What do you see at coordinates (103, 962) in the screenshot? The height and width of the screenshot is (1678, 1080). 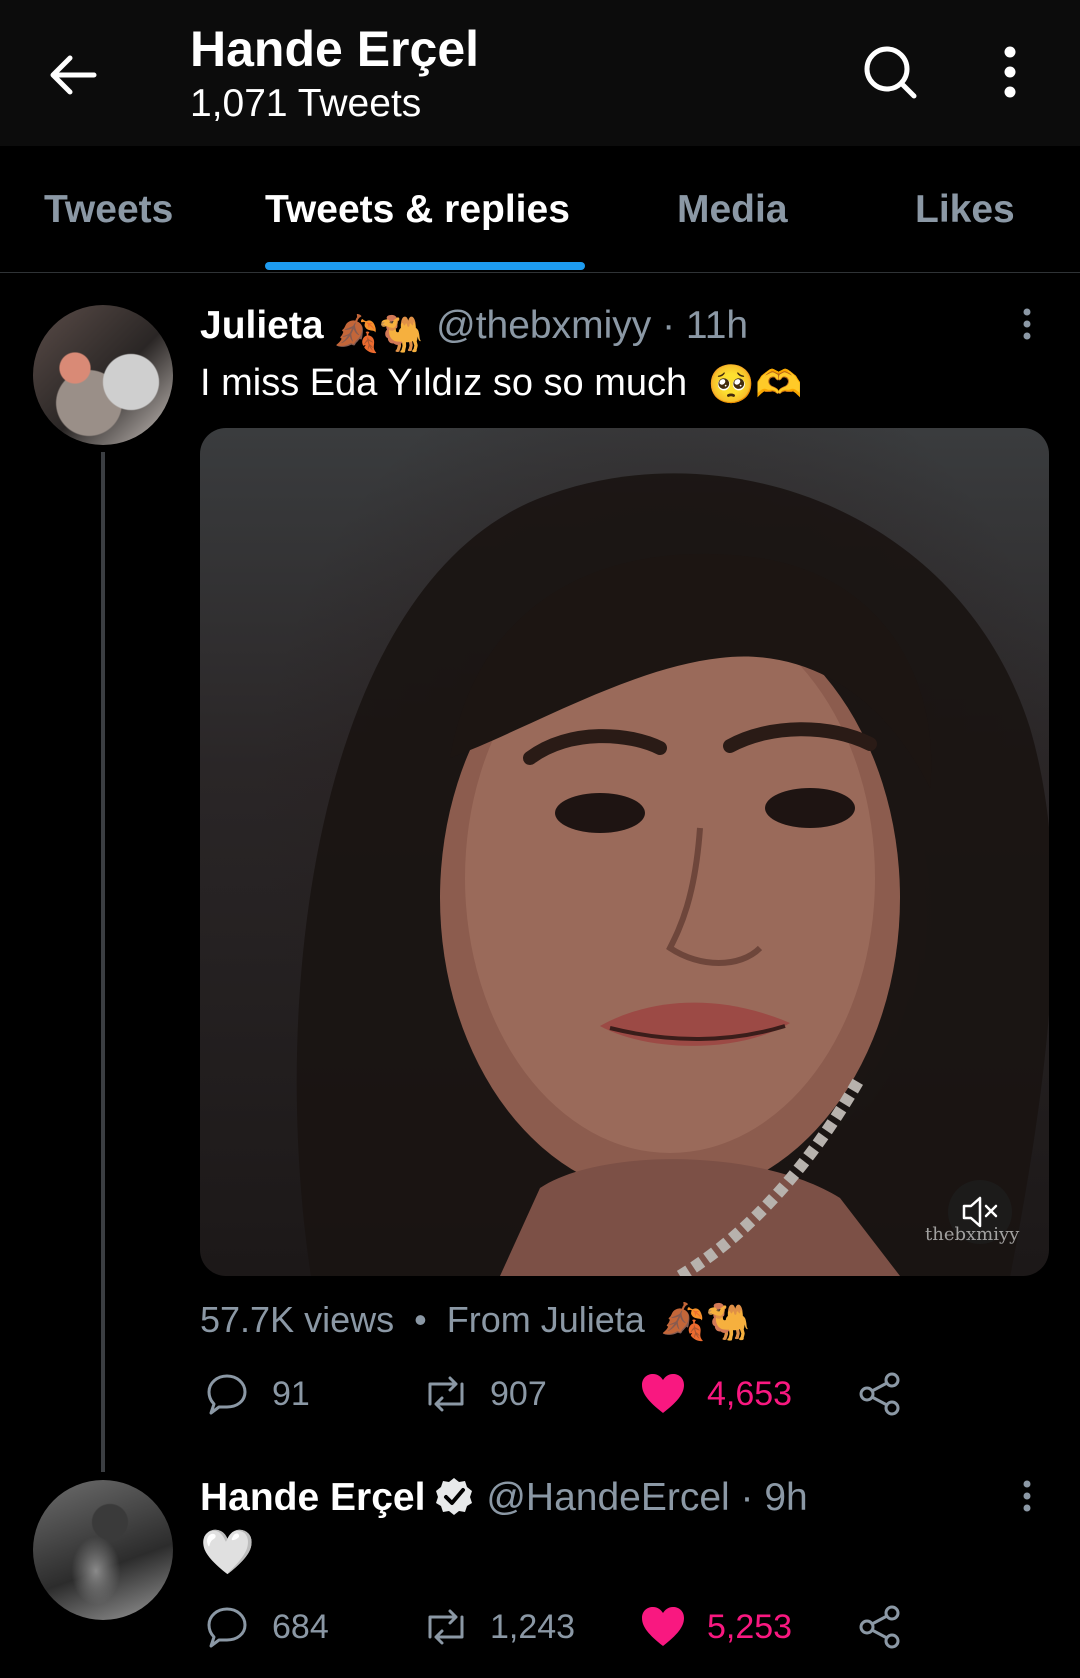 I see `thread-line` at bounding box center [103, 962].